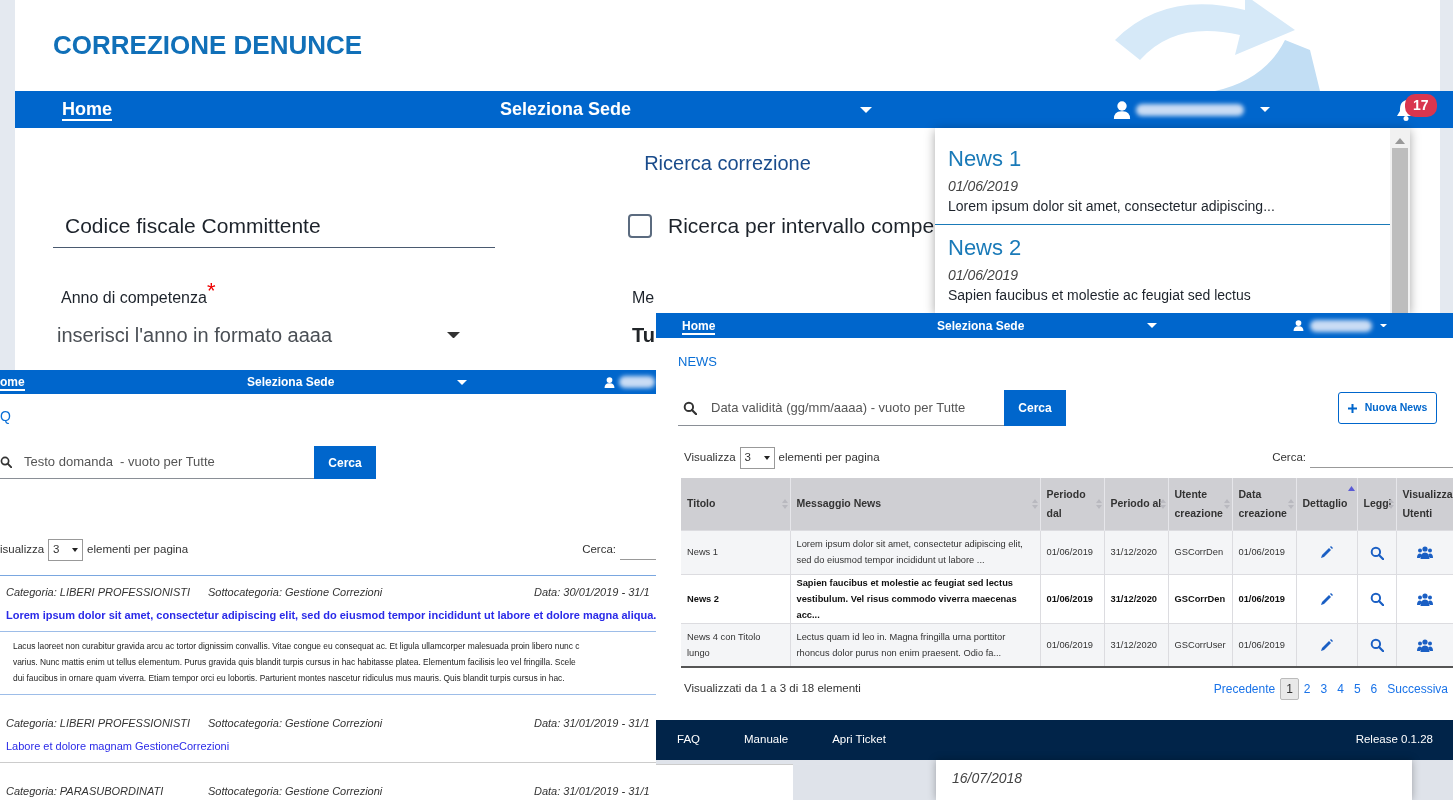 This screenshot has height=800, width=1453. Describe the element at coordinates (735, 645) in the screenshot. I see `table-cell: News 4 con Titolo lungo` at that location.